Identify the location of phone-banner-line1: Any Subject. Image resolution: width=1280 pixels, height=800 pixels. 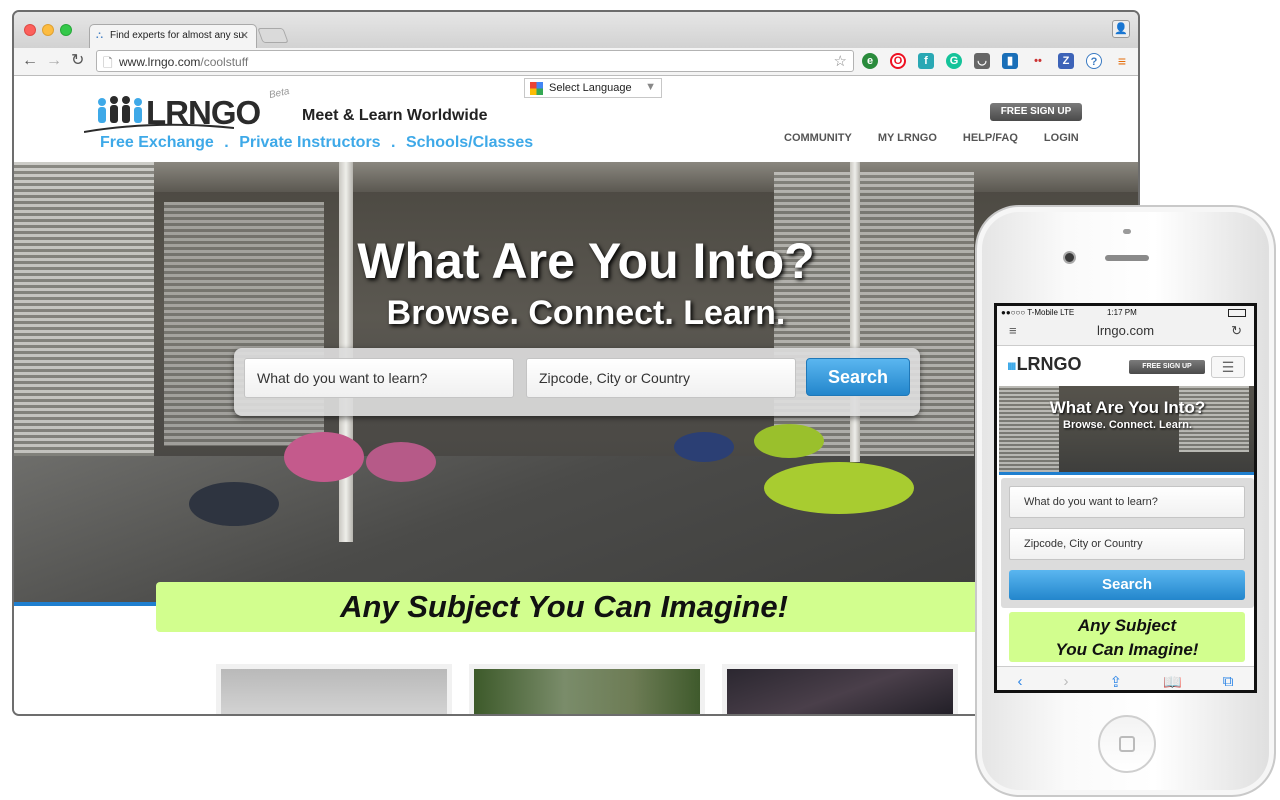
(1127, 625).